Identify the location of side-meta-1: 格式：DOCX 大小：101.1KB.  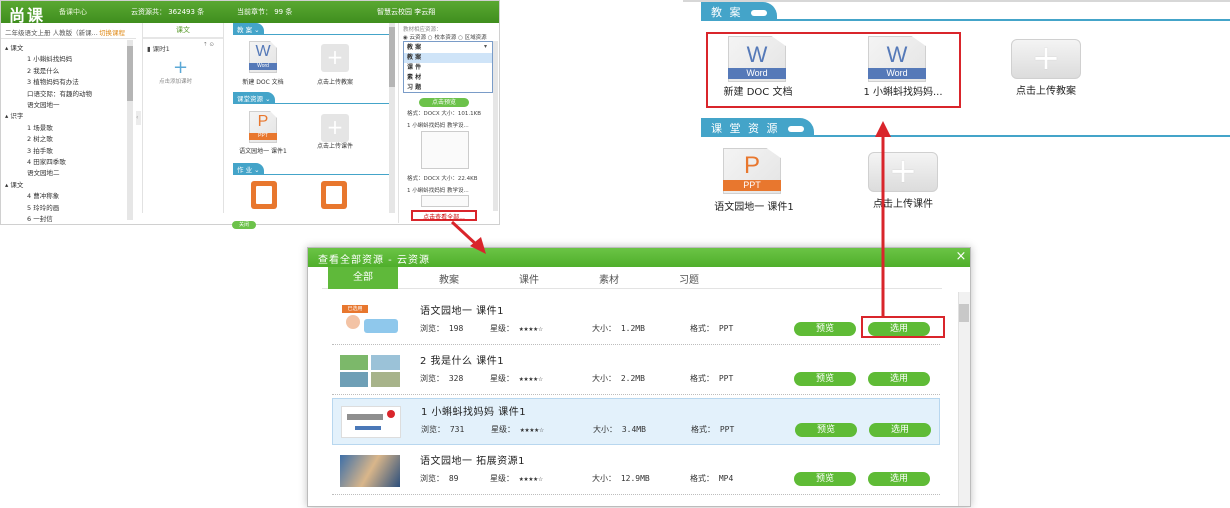
(444, 114).